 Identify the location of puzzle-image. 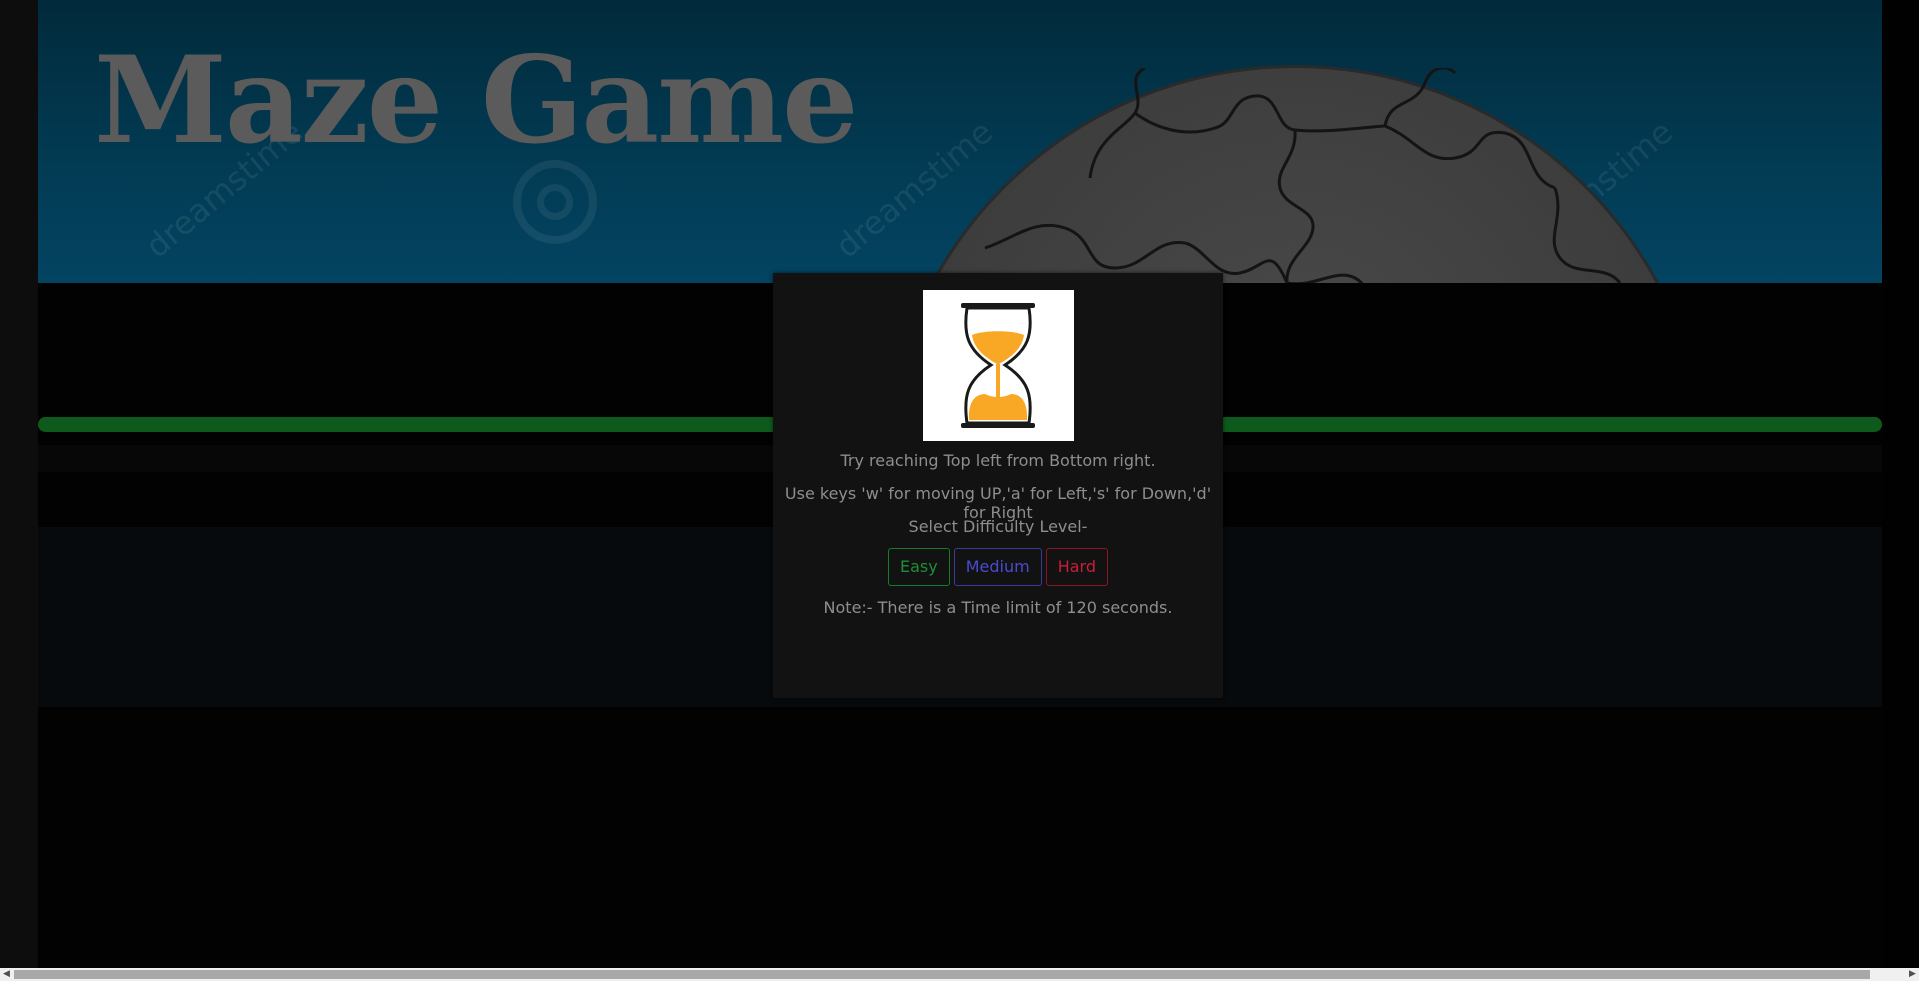
(1295, 175).